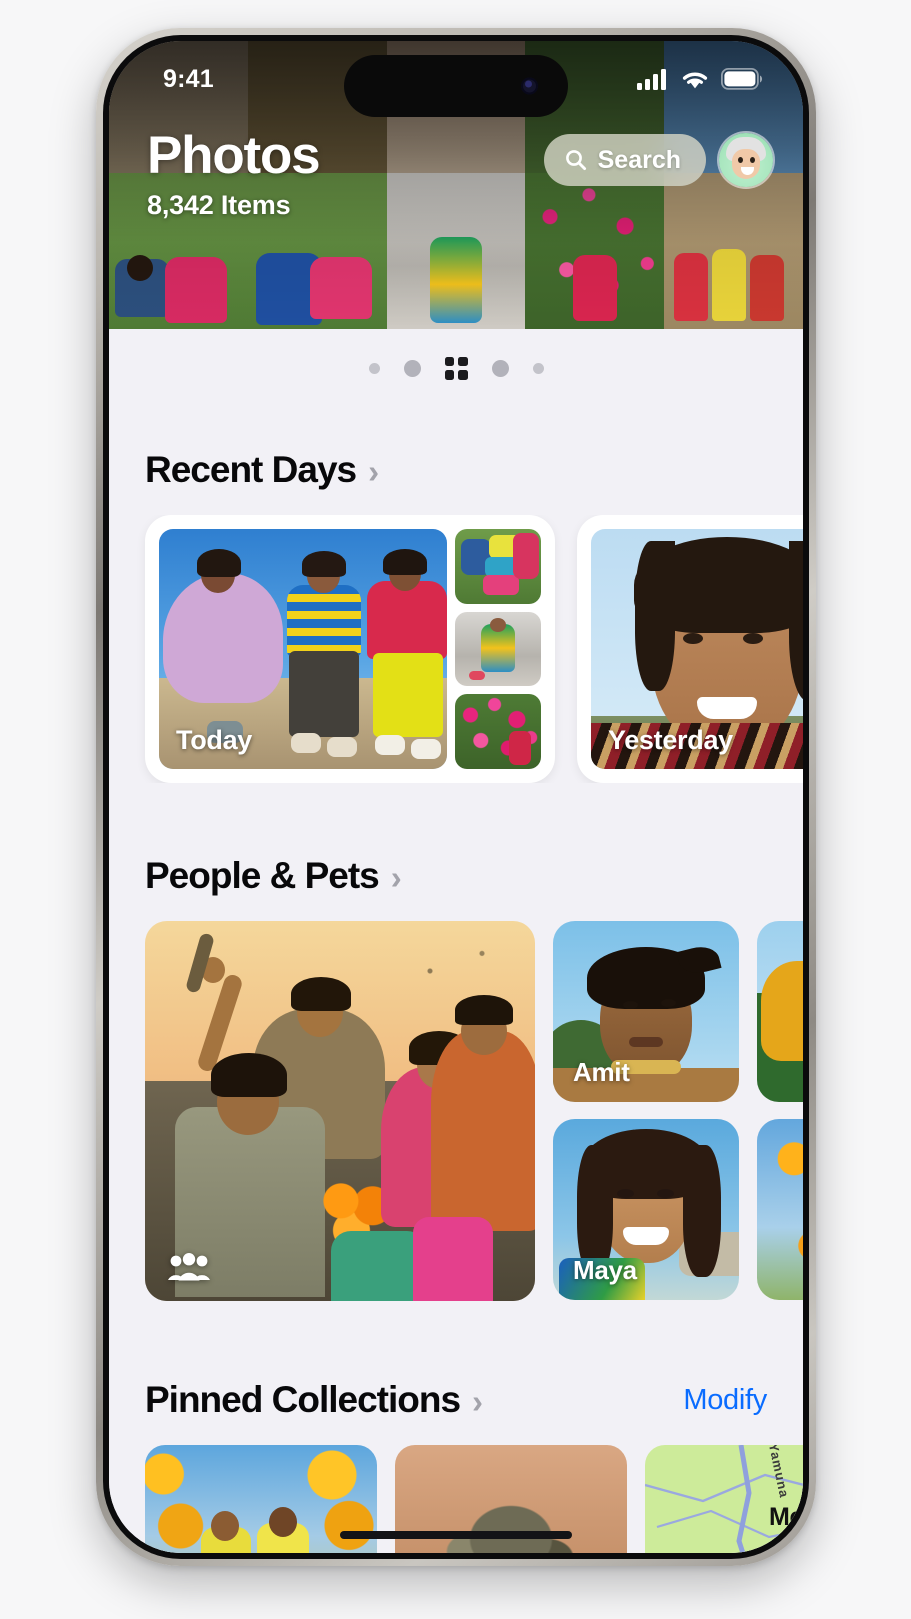  What do you see at coordinates (234, 155) in the screenshot?
I see `page-title: Photos` at bounding box center [234, 155].